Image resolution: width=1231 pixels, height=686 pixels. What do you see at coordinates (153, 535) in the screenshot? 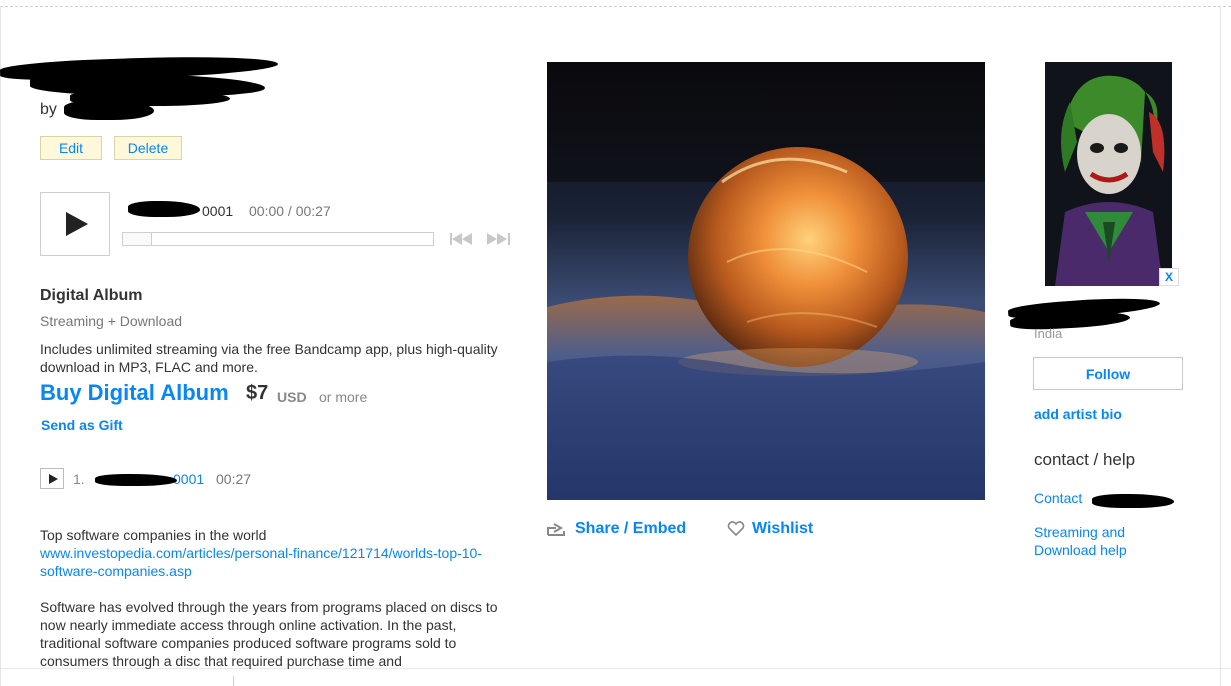
I see `about-heading: Top software companies in the world` at bounding box center [153, 535].